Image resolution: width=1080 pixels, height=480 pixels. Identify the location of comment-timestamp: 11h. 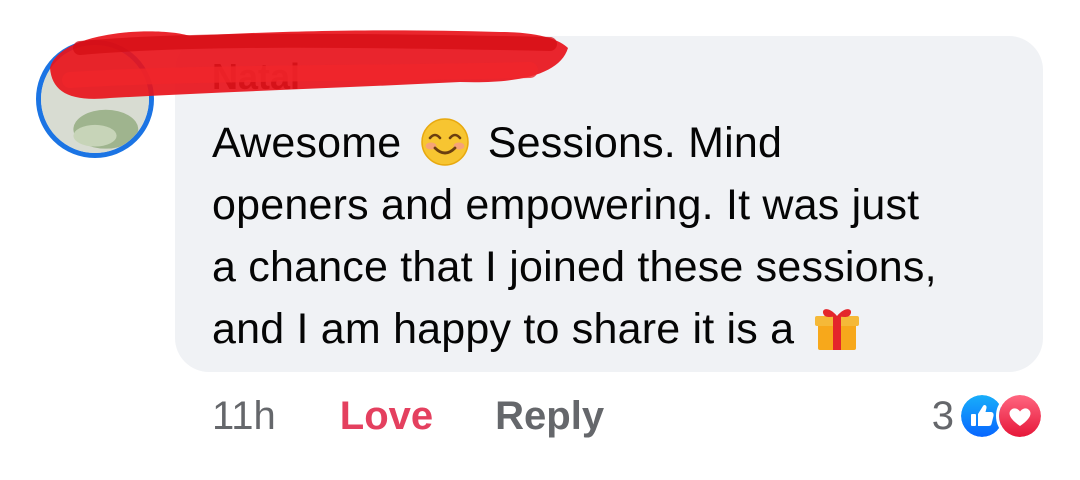
(244, 416).